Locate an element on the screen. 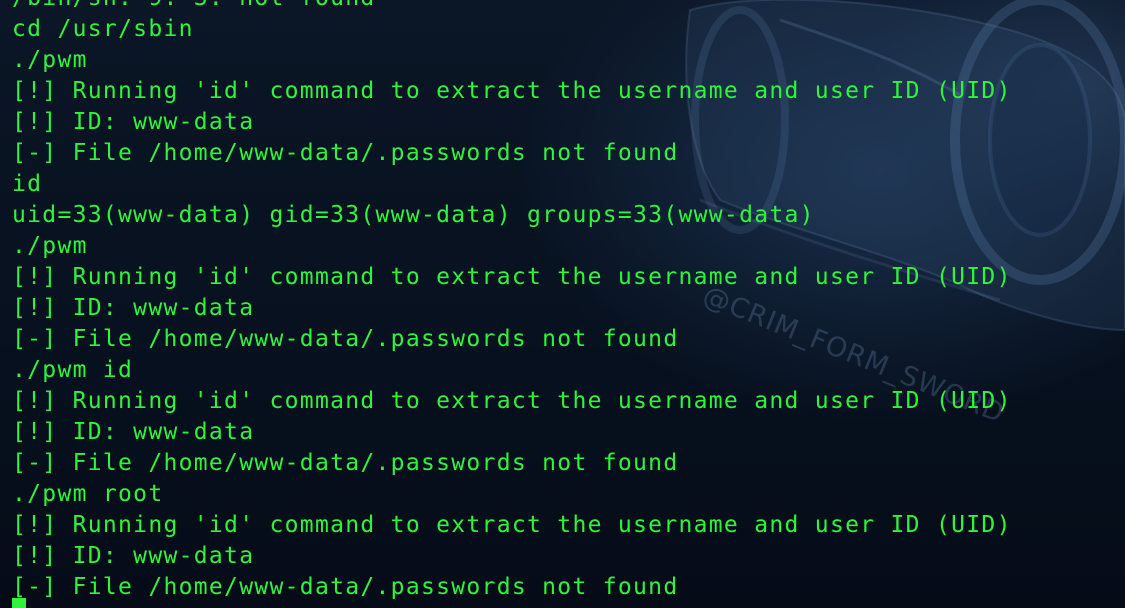 The width and height of the screenshot is (1125, 608). terminal-line: cd /usr/sbin is located at coordinates (103, 29).